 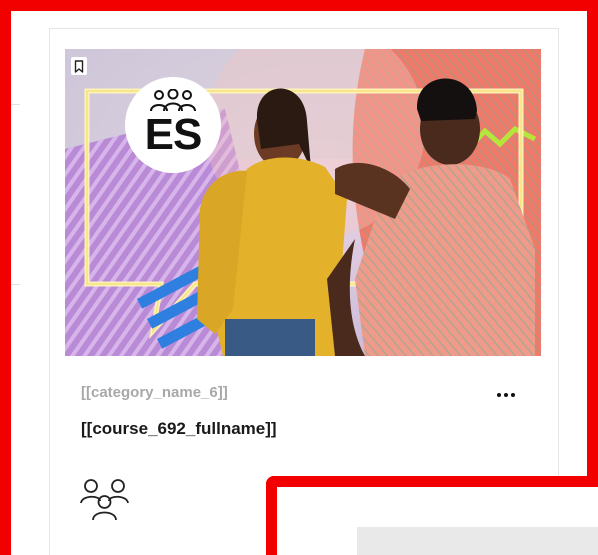 What do you see at coordinates (477, 541) in the screenshot?
I see `next-course-image` at bounding box center [477, 541].